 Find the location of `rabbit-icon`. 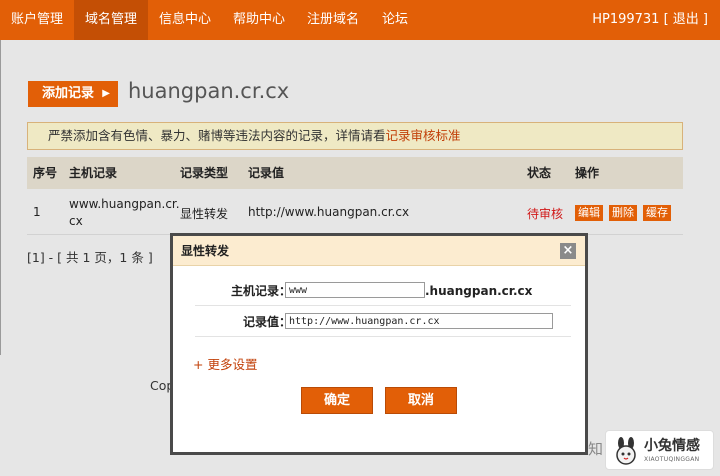

rabbit-icon is located at coordinates (626, 451).